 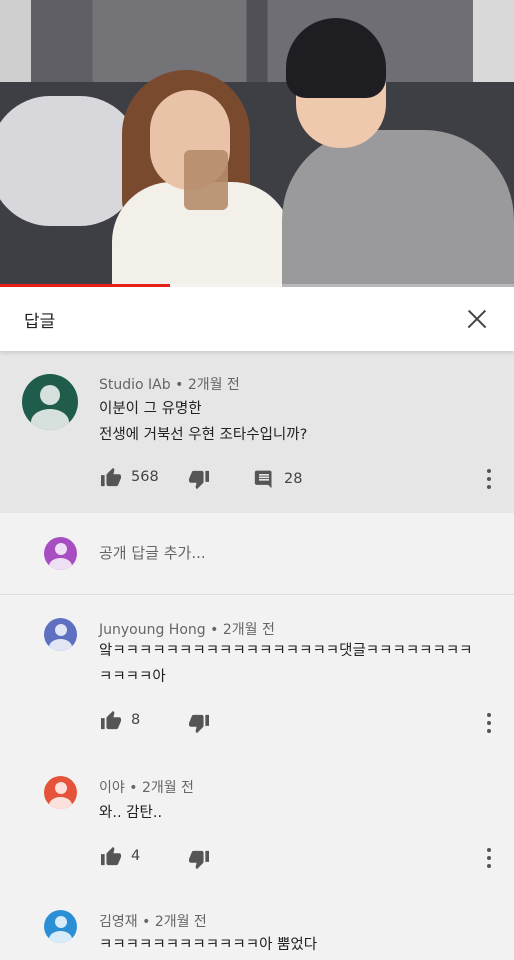 I want to click on reply-text-line: 와.. 감탄.., so click(x=131, y=813).